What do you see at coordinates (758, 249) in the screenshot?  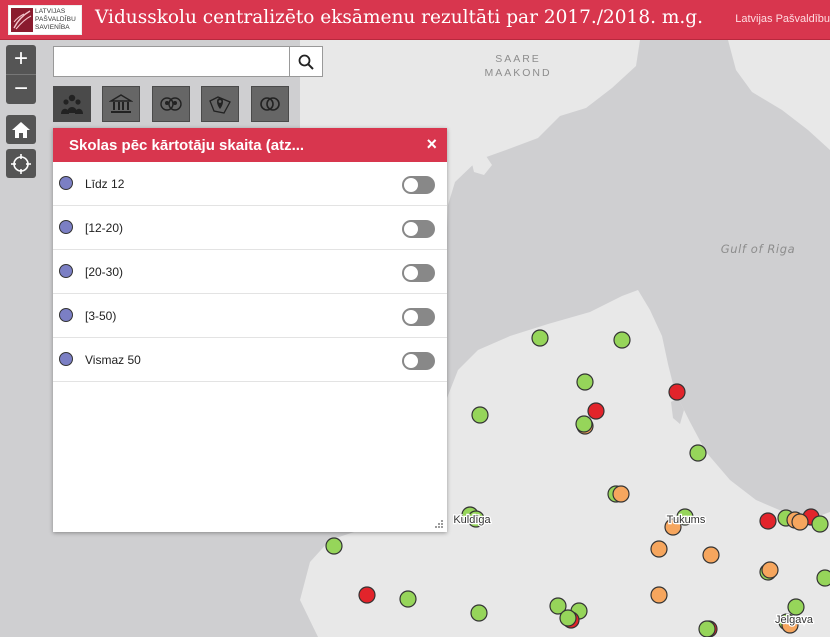 I see `map-label-gulf: Gulf of Riga` at bounding box center [758, 249].